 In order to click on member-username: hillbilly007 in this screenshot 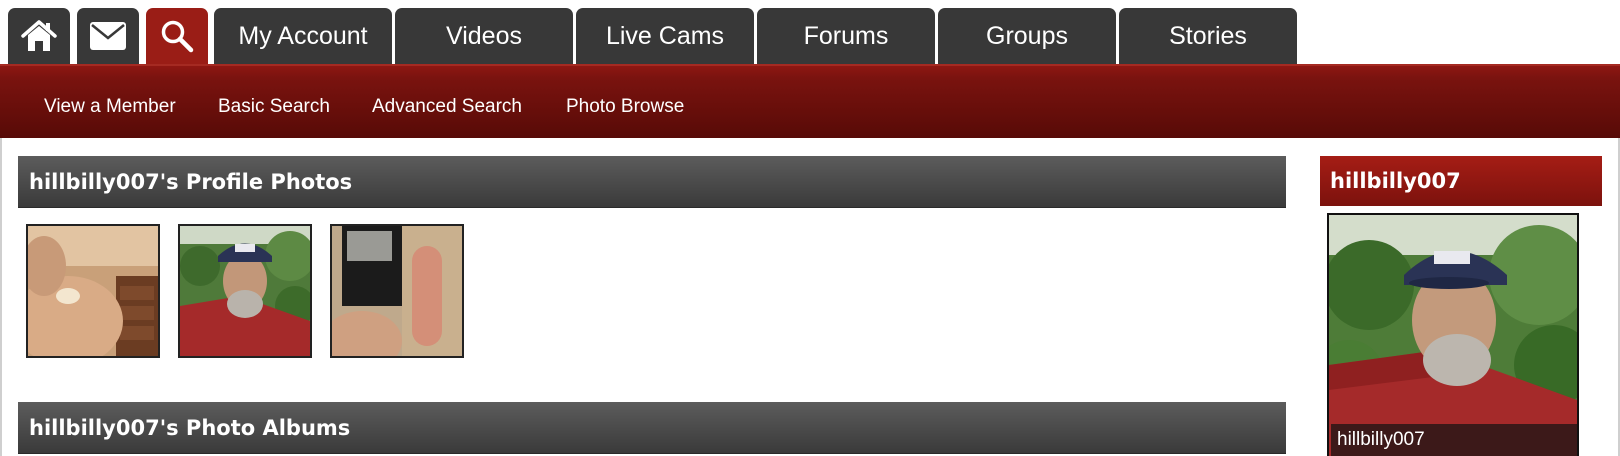, I will do `click(1395, 181)`.